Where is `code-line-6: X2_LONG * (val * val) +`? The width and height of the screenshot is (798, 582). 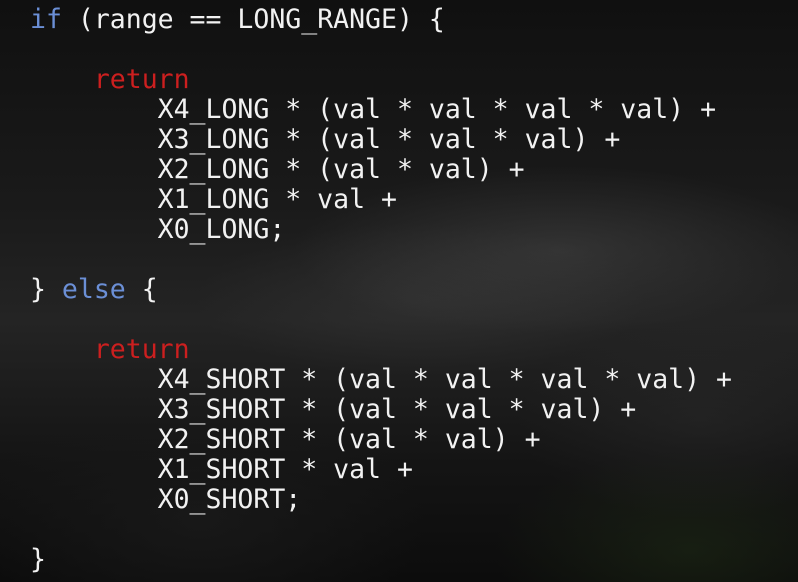
code-line-6: X2_LONG * (val * val) + is located at coordinates (414, 170).